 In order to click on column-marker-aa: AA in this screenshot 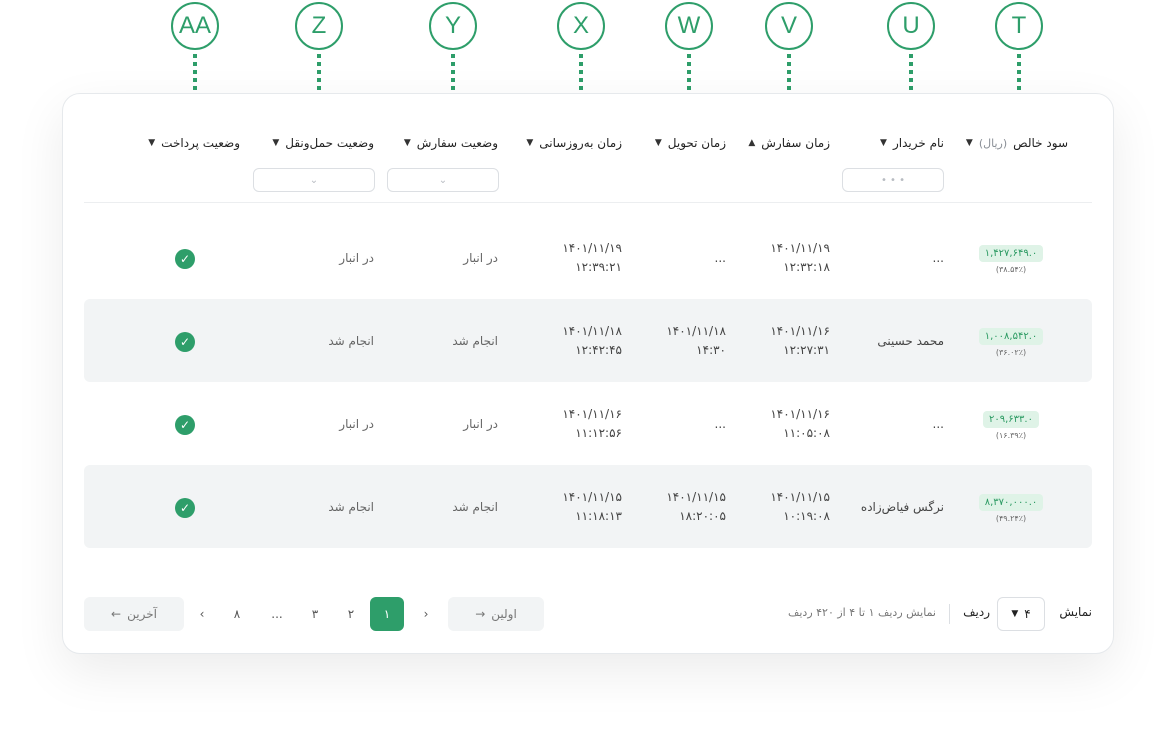, I will do `click(195, 57)`.